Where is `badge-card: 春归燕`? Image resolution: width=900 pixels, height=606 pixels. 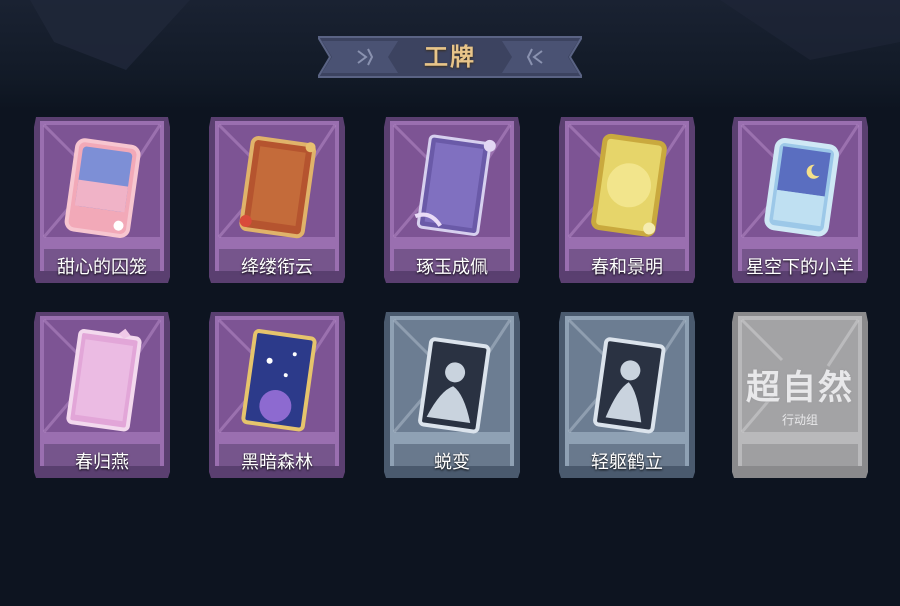 badge-card: 春归燕 is located at coordinates (102, 394).